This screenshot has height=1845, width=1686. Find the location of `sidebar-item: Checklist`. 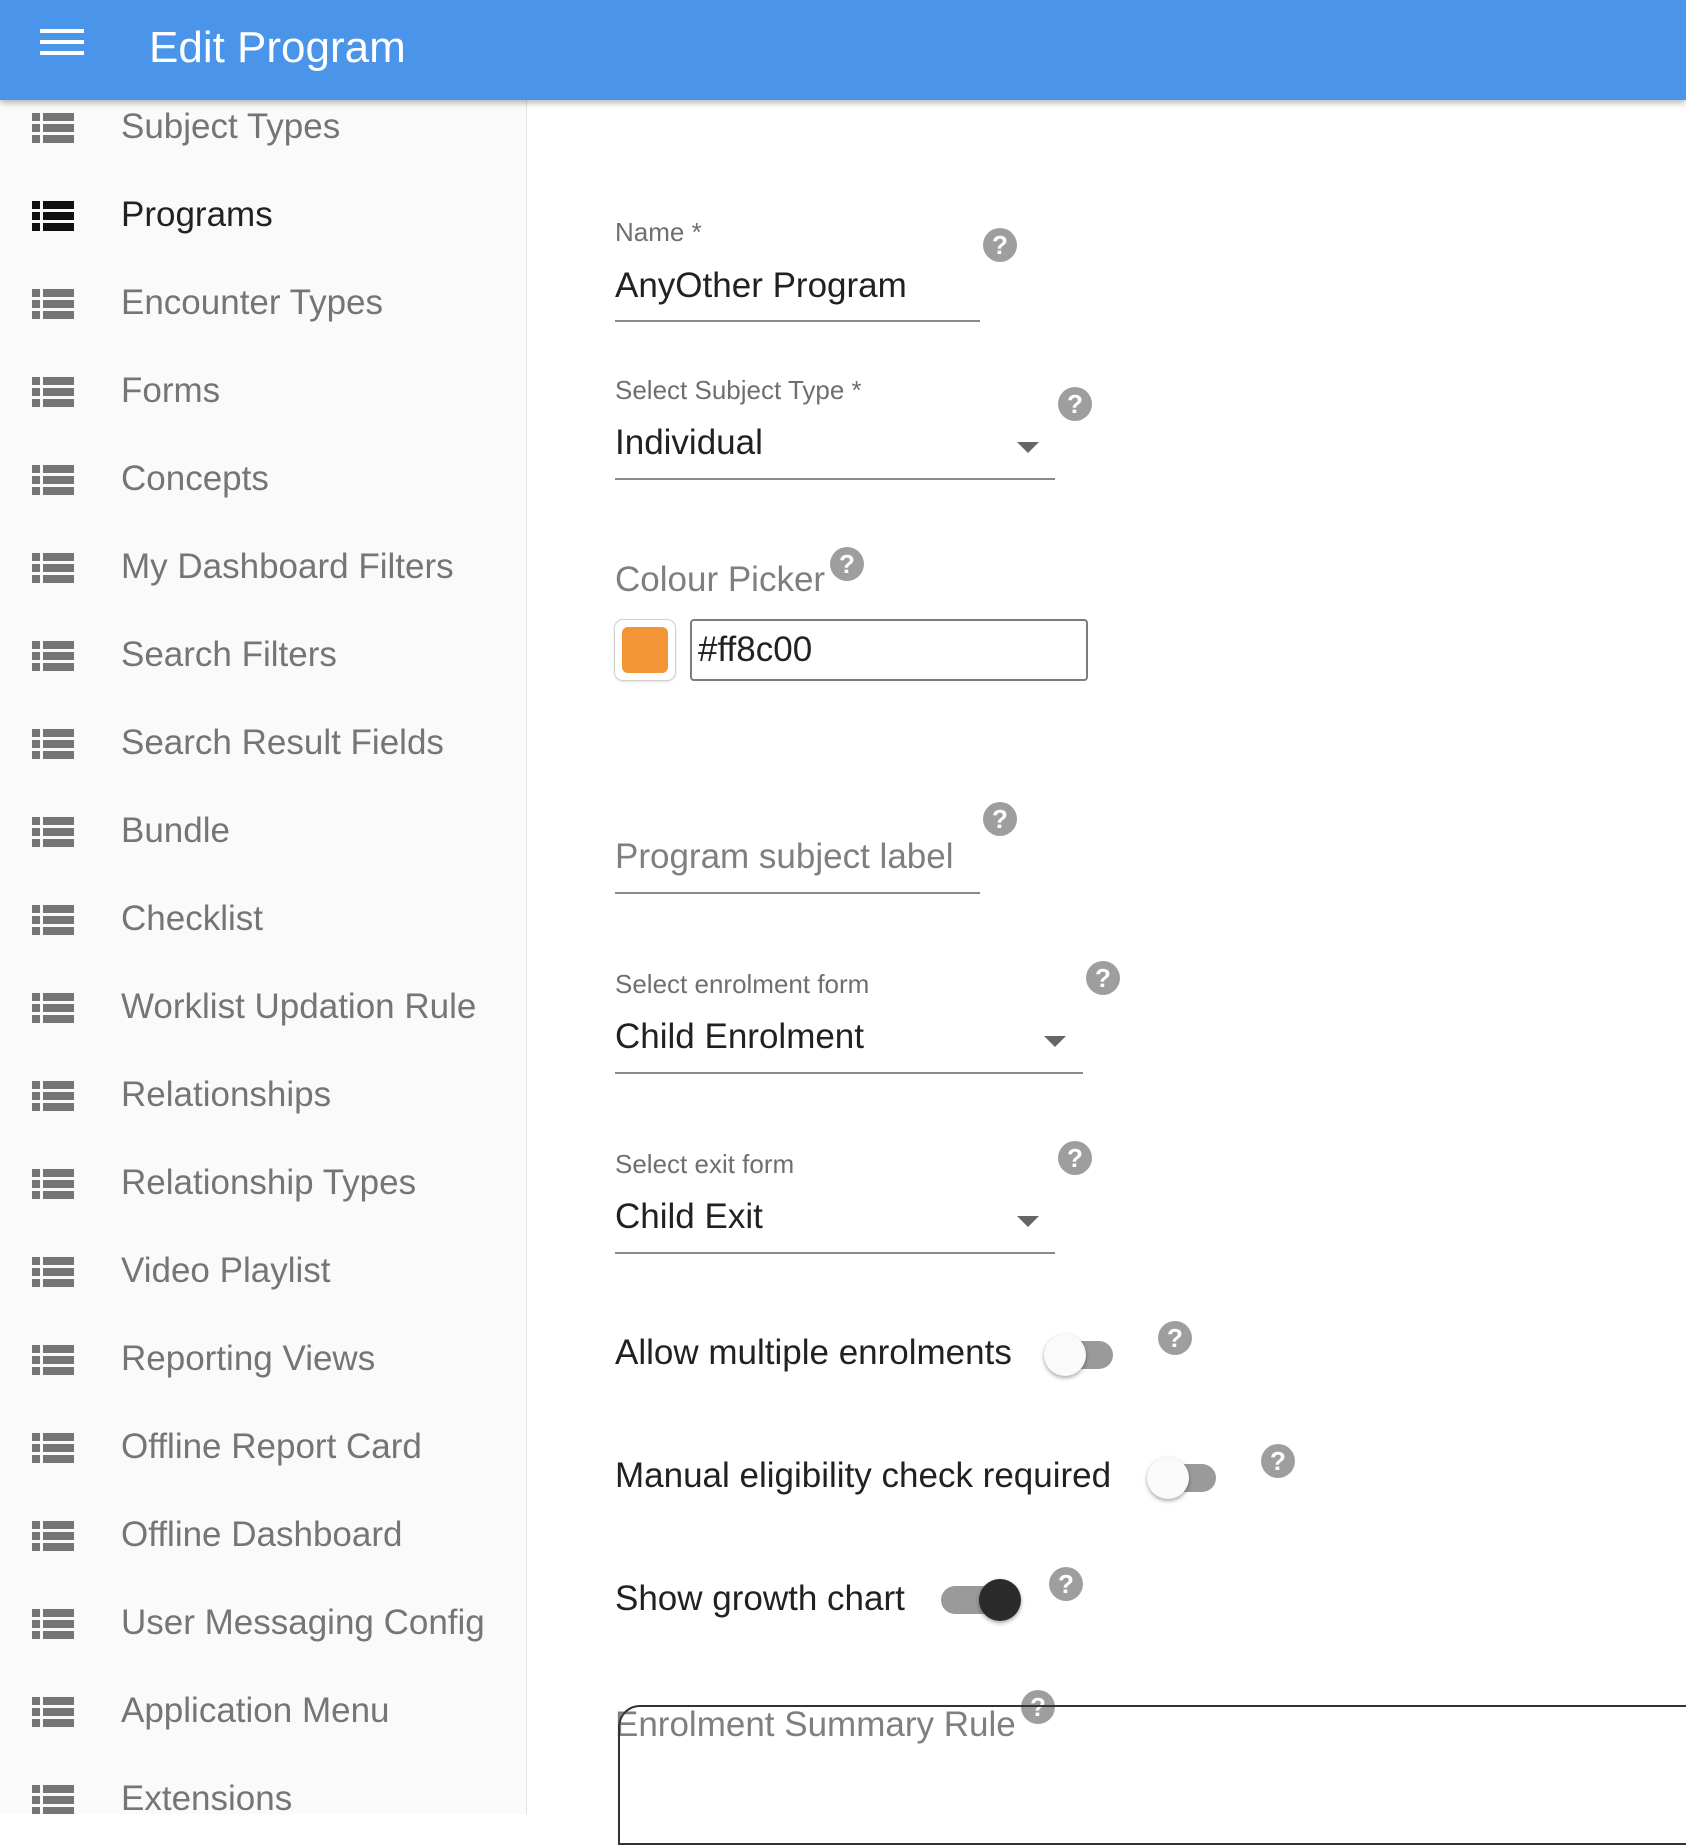

sidebar-item: Checklist is located at coordinates (263, 921).